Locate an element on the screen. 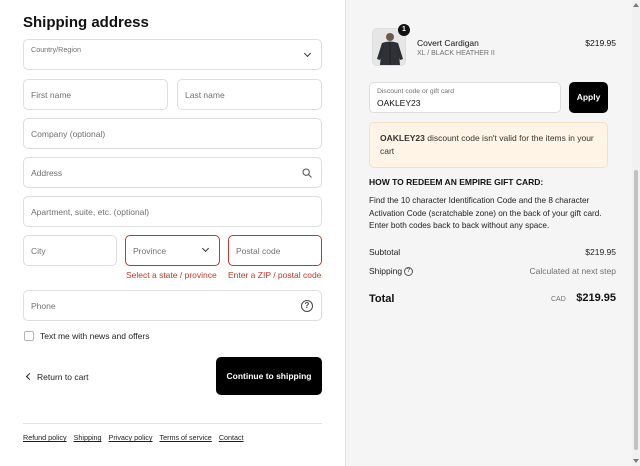  last-name-placeholder: Last name is located at coordinates (205, 95).